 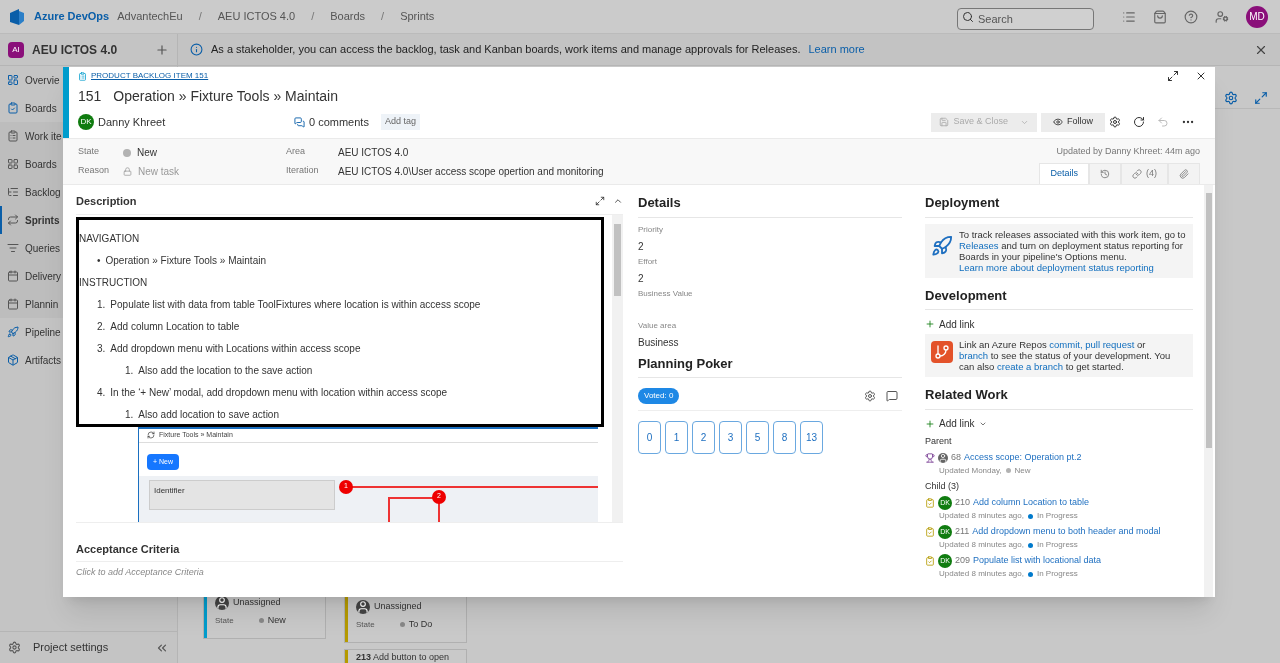 I want to click on state-text: New, so click(x=1022, y=470).